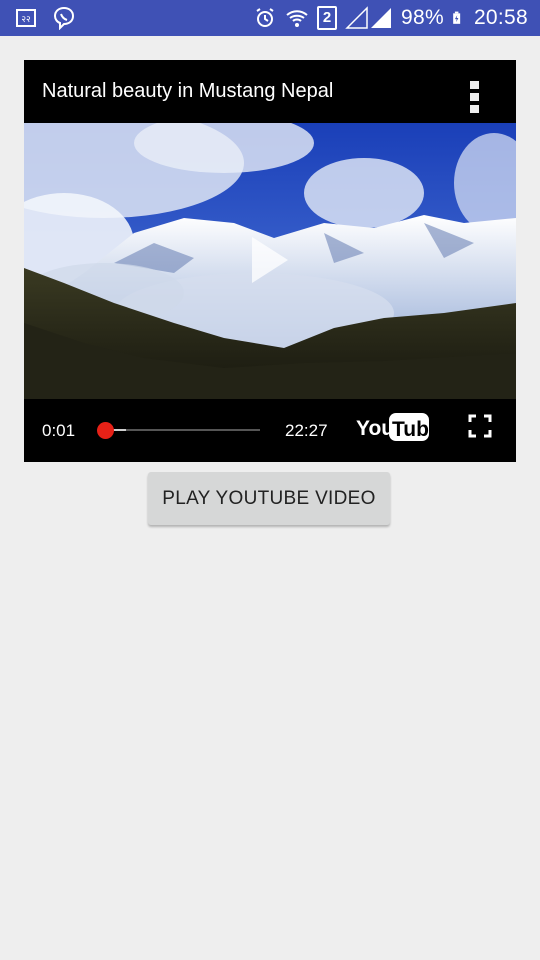 The width and height of the screenshot is (540, 960). Describe the element at coordinates (375, 428) in the screenshot. I see `logo-you: You` at that location.